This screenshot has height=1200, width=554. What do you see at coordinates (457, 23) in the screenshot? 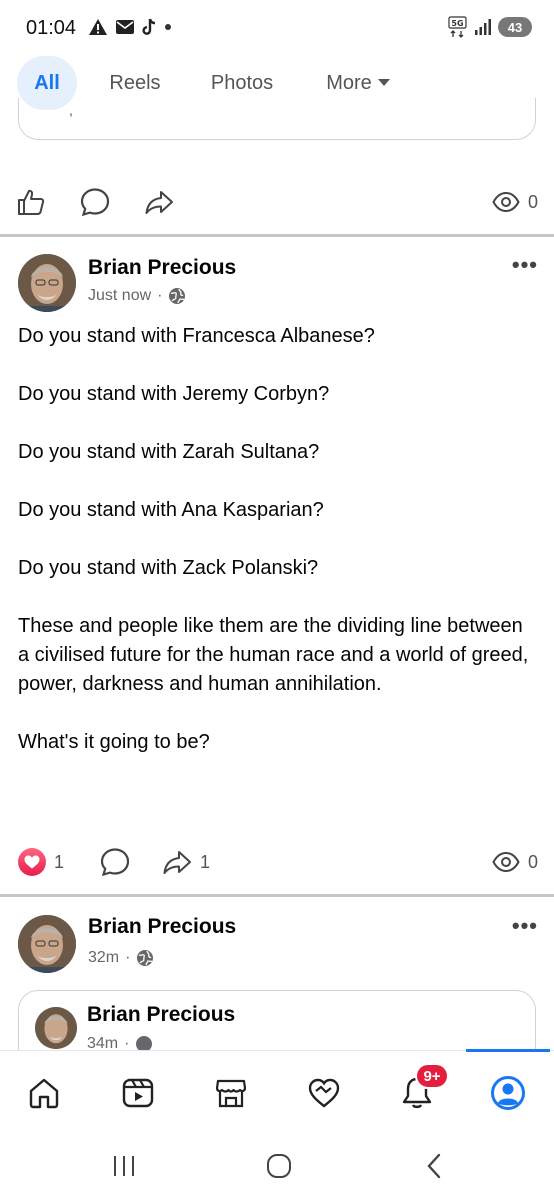
I see `svg-text: 5G` at bounding box center [457, 23].